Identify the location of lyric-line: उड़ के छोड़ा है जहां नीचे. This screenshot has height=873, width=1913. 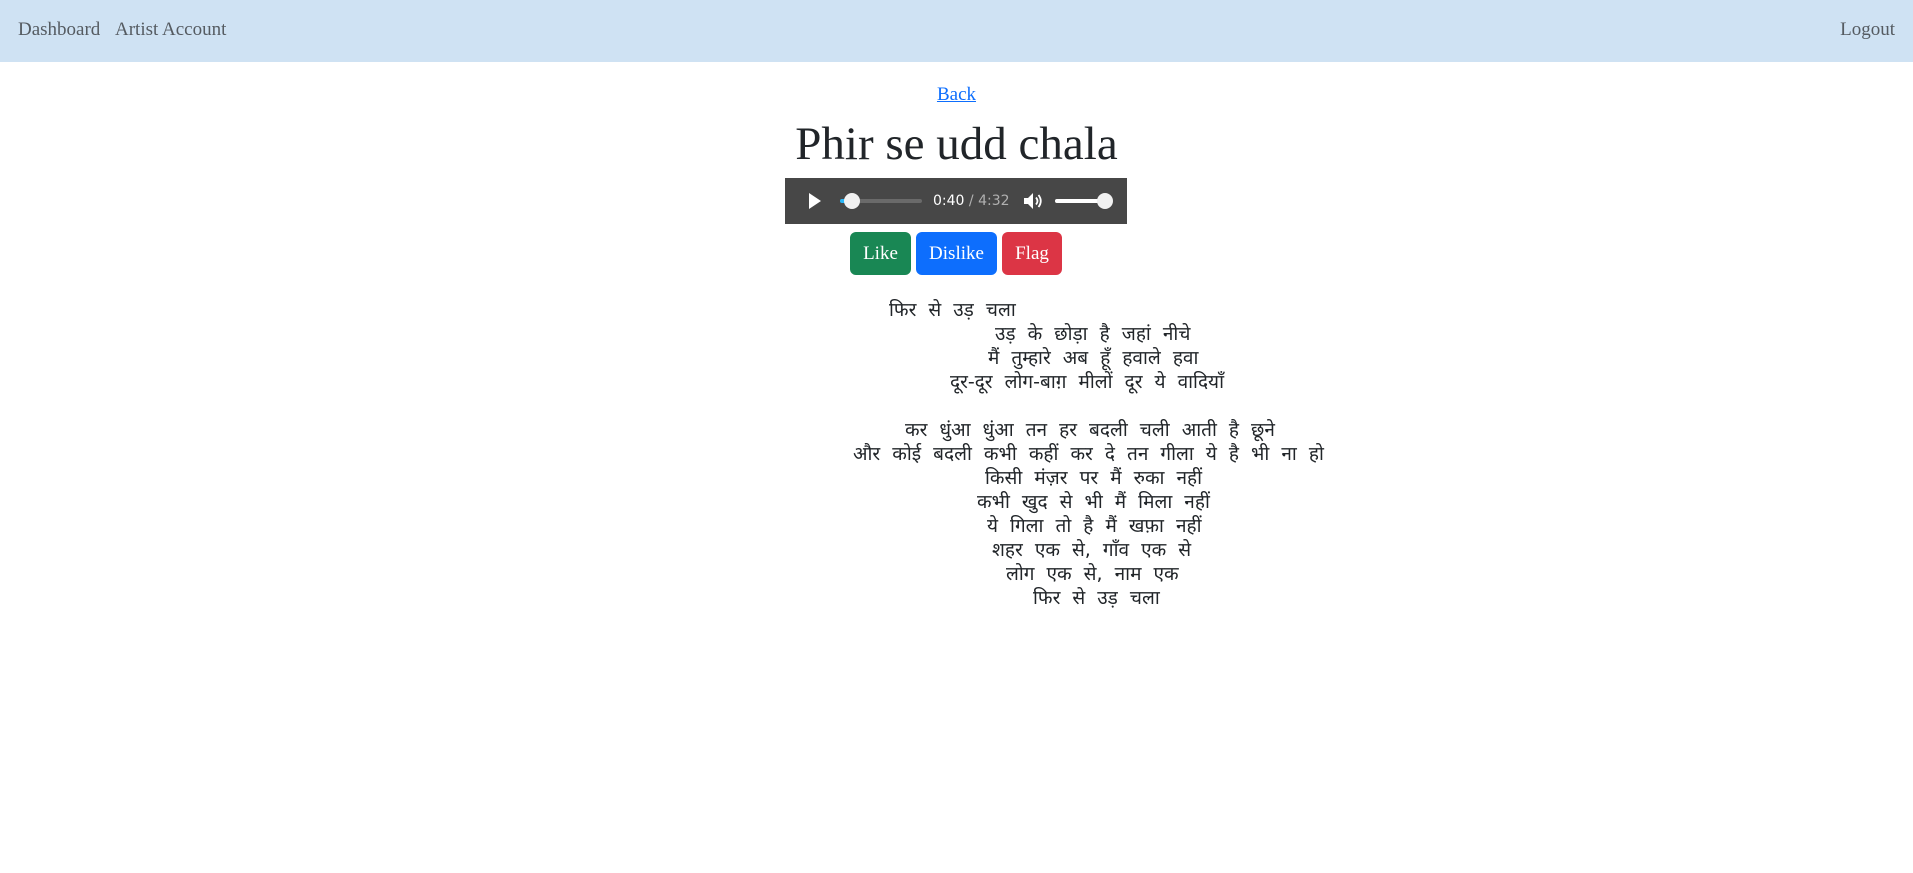
(1093, 334).